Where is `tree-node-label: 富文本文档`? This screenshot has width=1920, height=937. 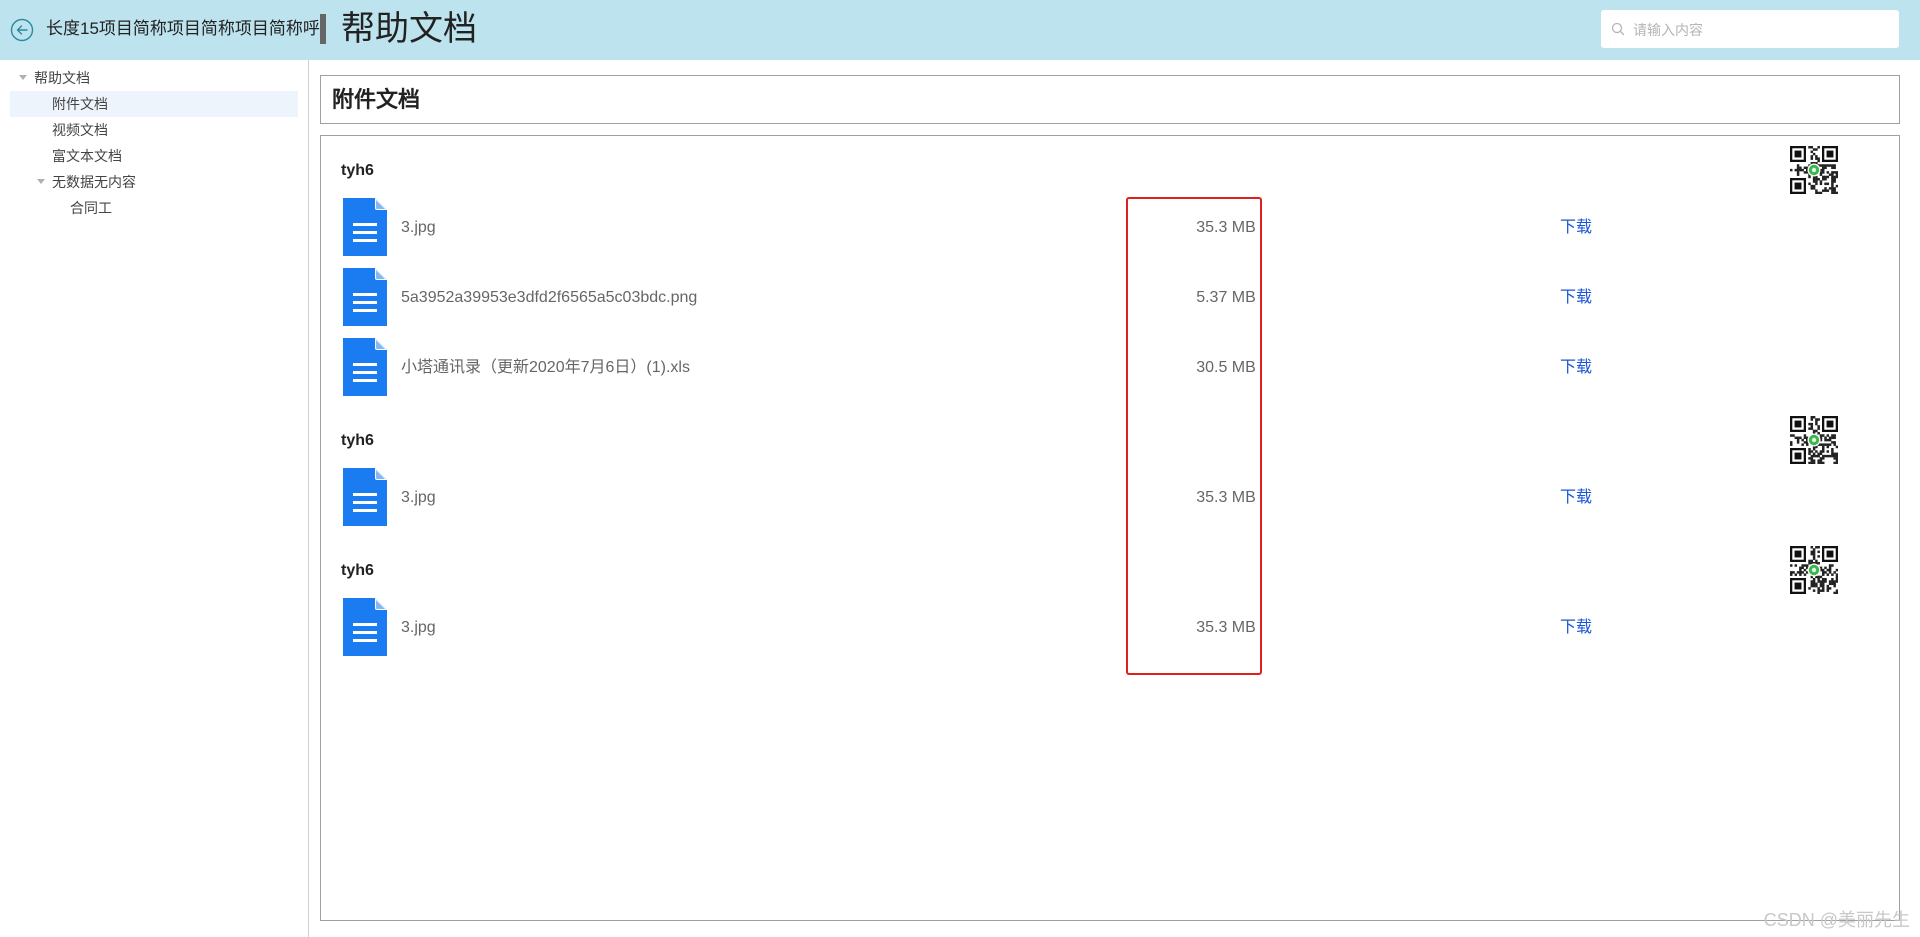 tree-node-label: 富文本文档 is located at coordinates (87, 156).